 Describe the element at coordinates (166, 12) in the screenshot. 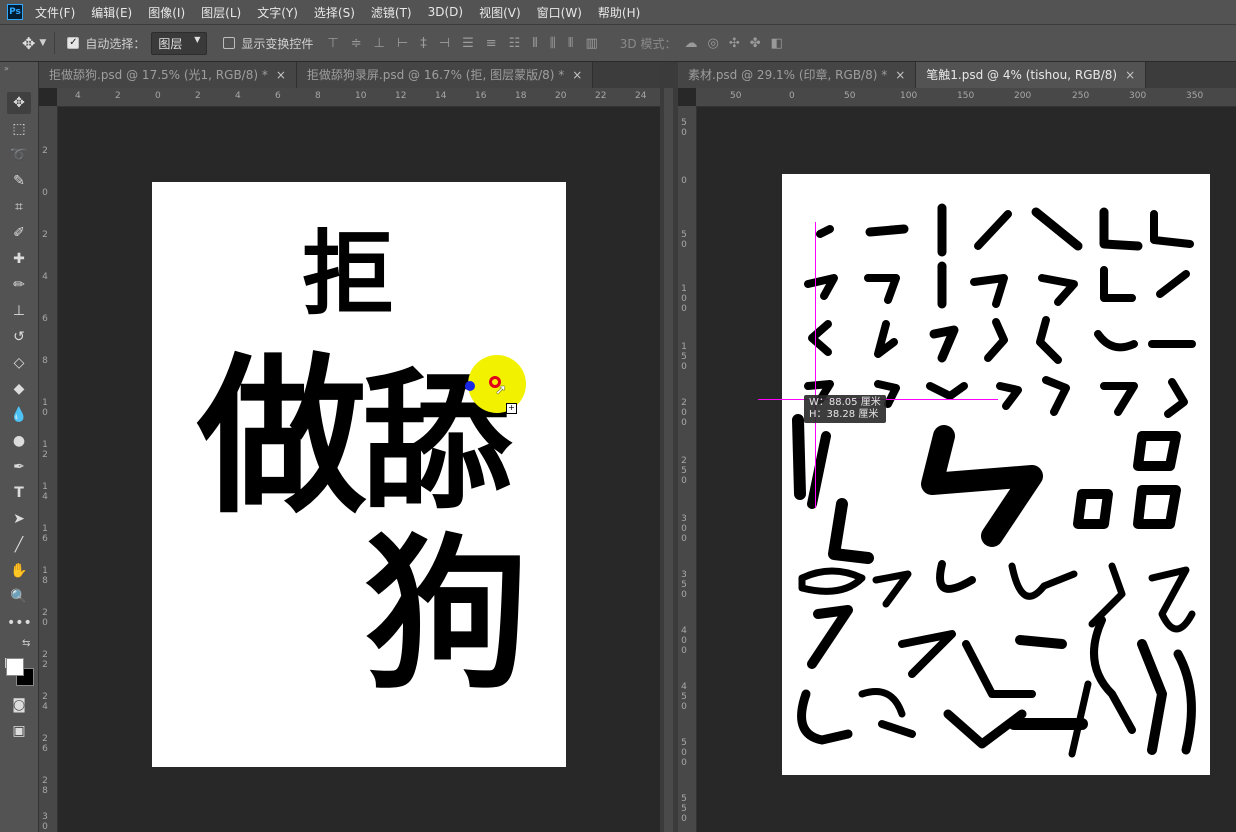

I see `menu-image: 图像(I)` at that location.